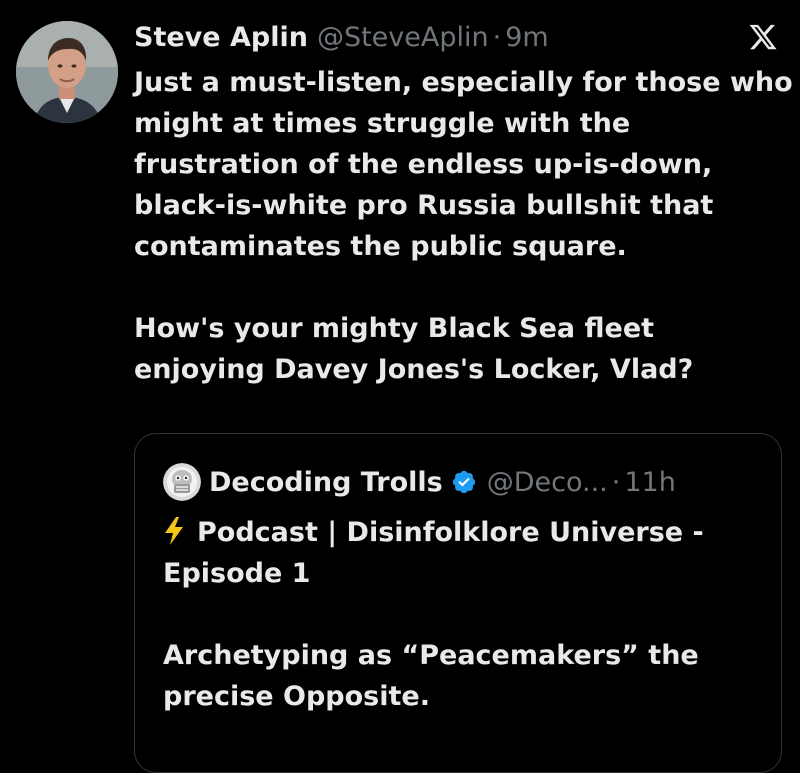 This screenshot has height=773, width=800. I want to click on author-name: Steve Aplin, so click(221, 38).